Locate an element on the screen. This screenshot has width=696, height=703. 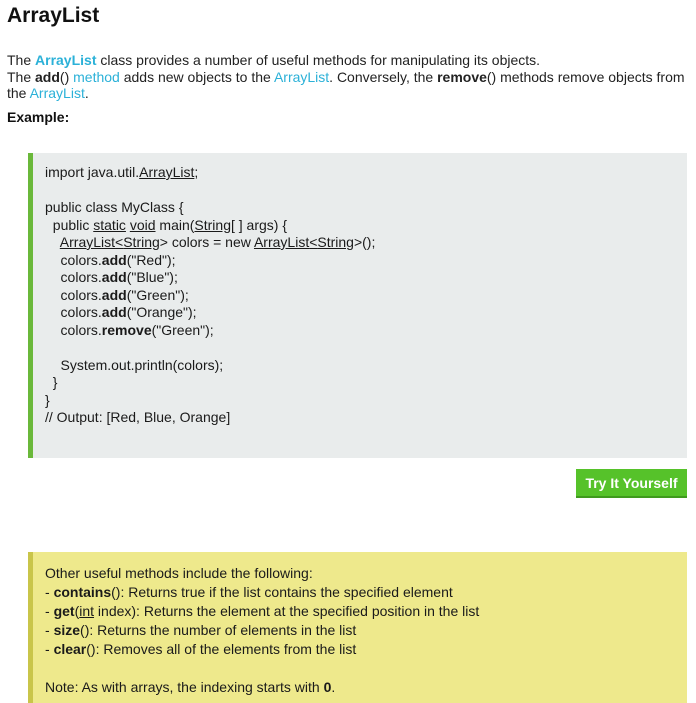
code-line: System.out.println(colors); is located at coordinates (134, 364).